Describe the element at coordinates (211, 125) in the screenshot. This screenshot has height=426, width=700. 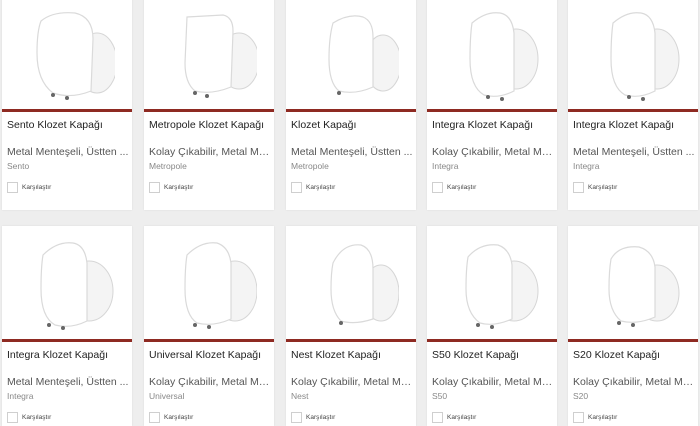
I see `product-title: Metropole Klozet Kapağı` at that location.